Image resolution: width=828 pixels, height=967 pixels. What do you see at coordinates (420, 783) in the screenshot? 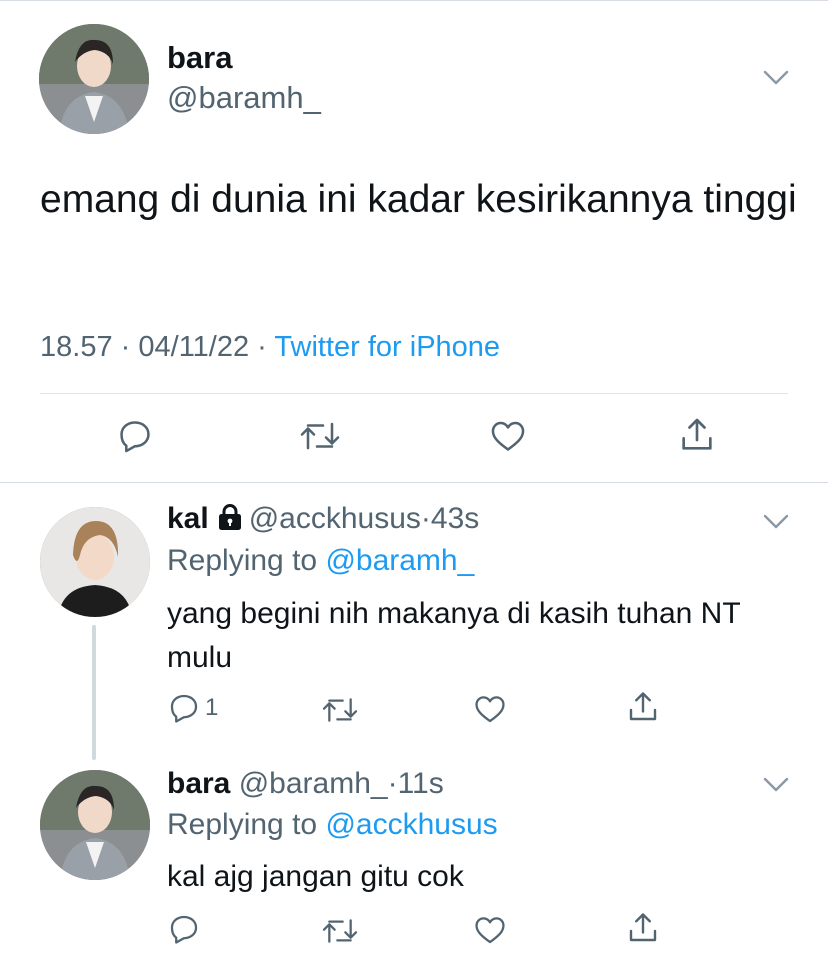
I see `tweet-age: 11s` at bounding box center [420, 783].